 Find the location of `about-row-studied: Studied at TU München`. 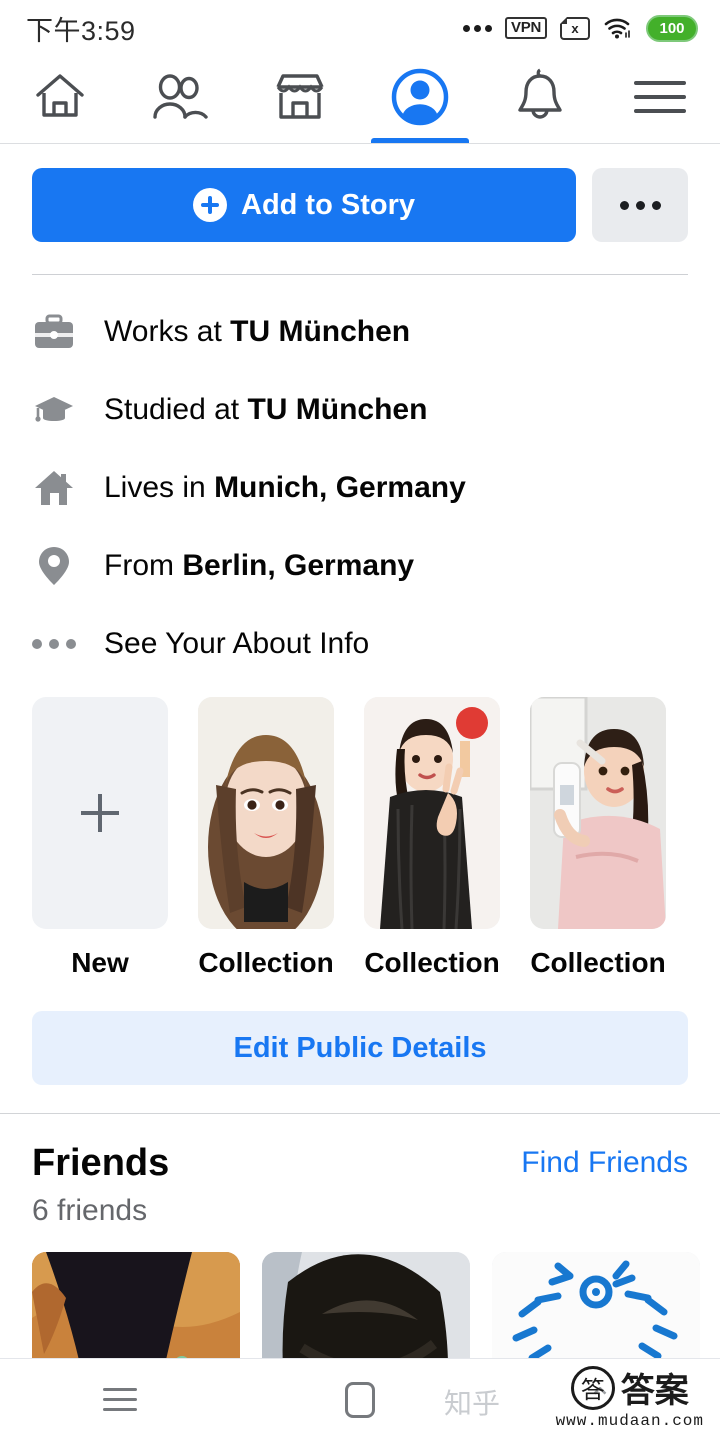

about-row-studied: Studied at TU München is located at coordinates (360, 410).